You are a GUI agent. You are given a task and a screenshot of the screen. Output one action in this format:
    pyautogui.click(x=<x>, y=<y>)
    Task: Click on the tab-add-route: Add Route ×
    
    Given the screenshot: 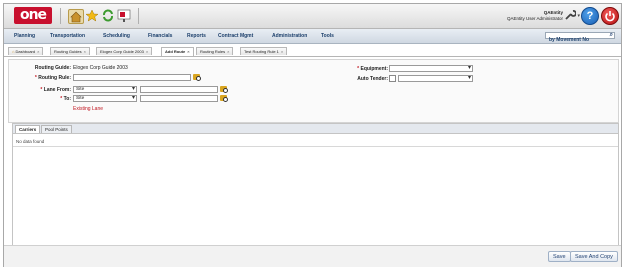 What is the action you would take?
    pyautogui.click(x=177, y=51)
    